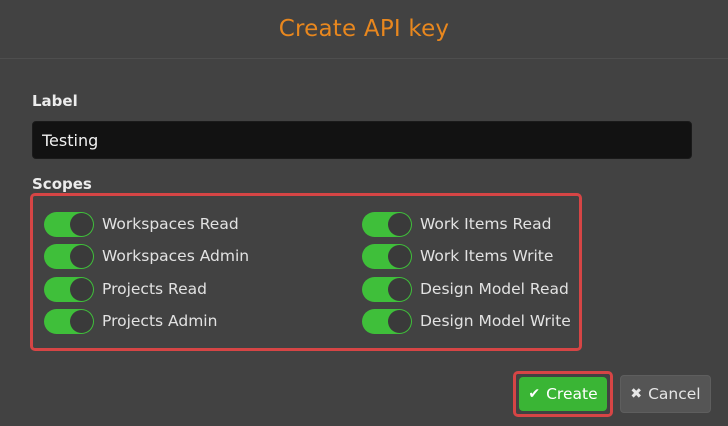  I want to click on scope-projects-read: Projects Read, so click(125, 289).